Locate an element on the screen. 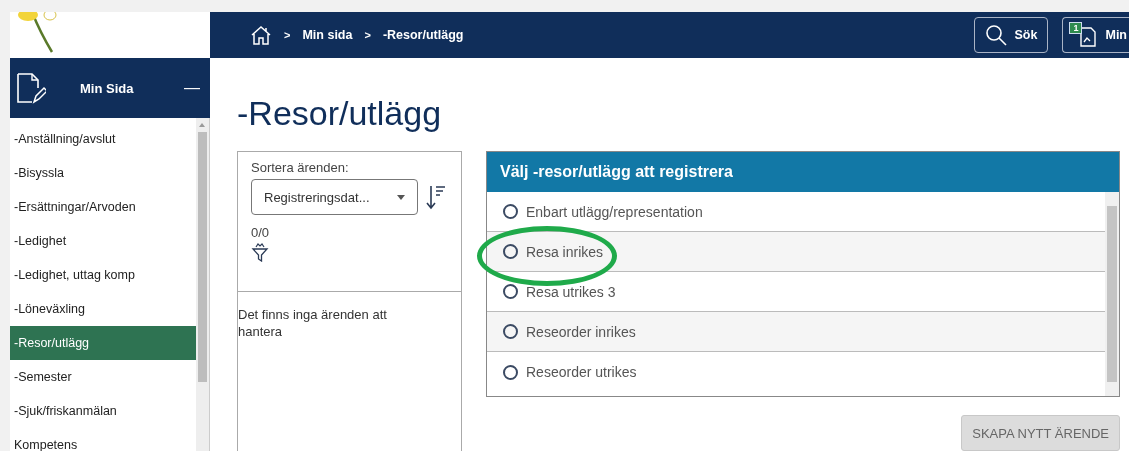 Image resolution: width=1129 pixels, height=451 pixels. sidebar-item: -Ledighet is located at coordinates (103, 241).